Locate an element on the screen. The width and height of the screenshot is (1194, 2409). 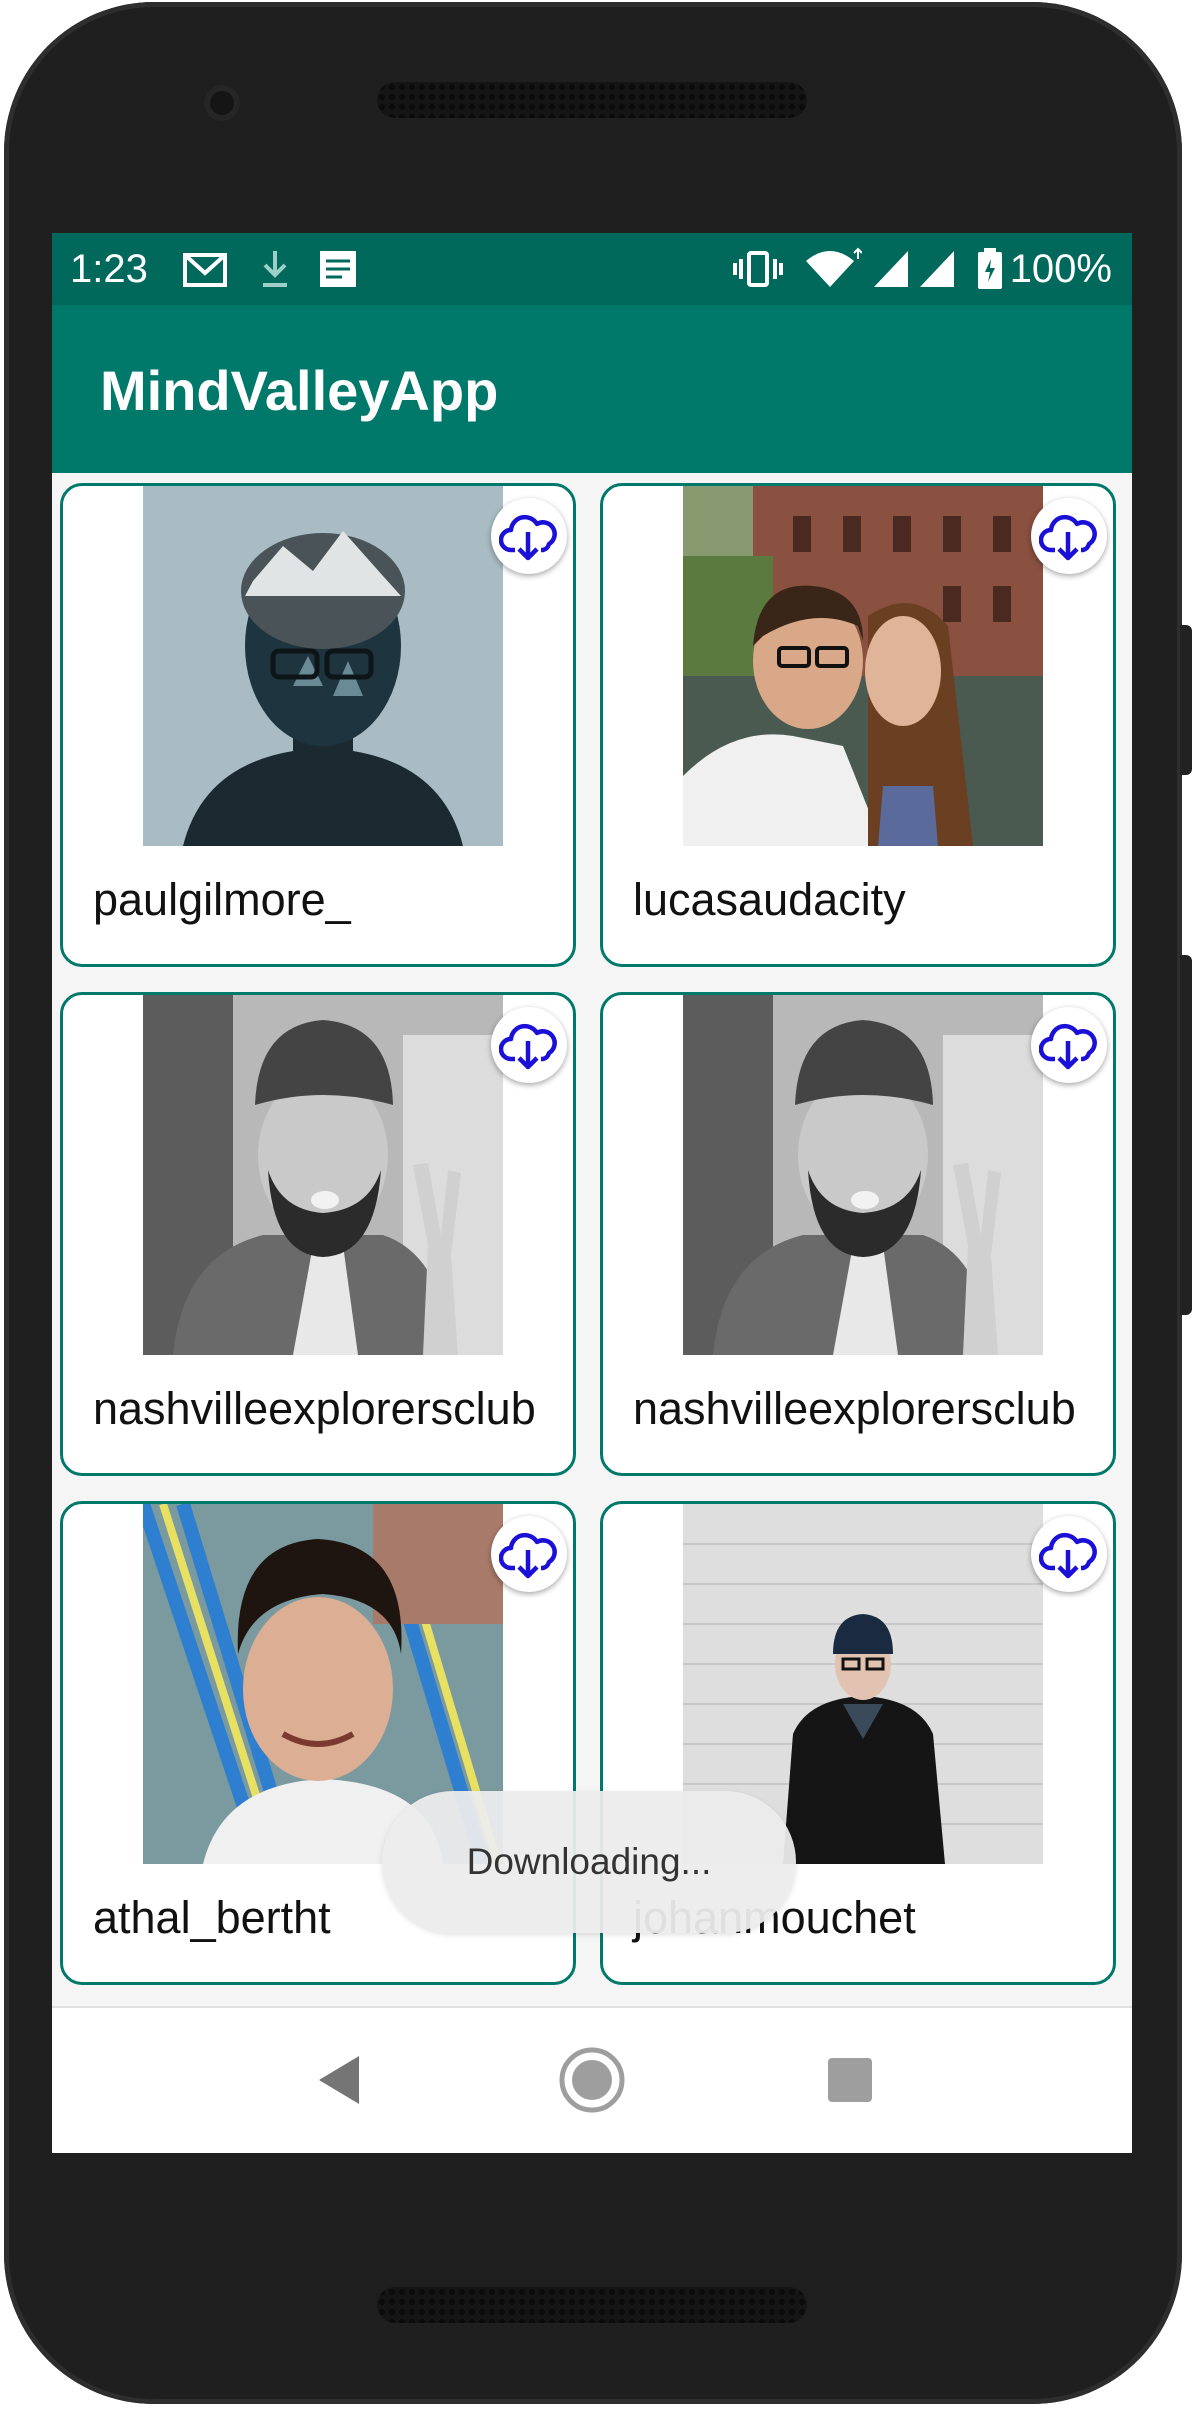
username-label: athal_bertht is located at coordinates (212, 1917).